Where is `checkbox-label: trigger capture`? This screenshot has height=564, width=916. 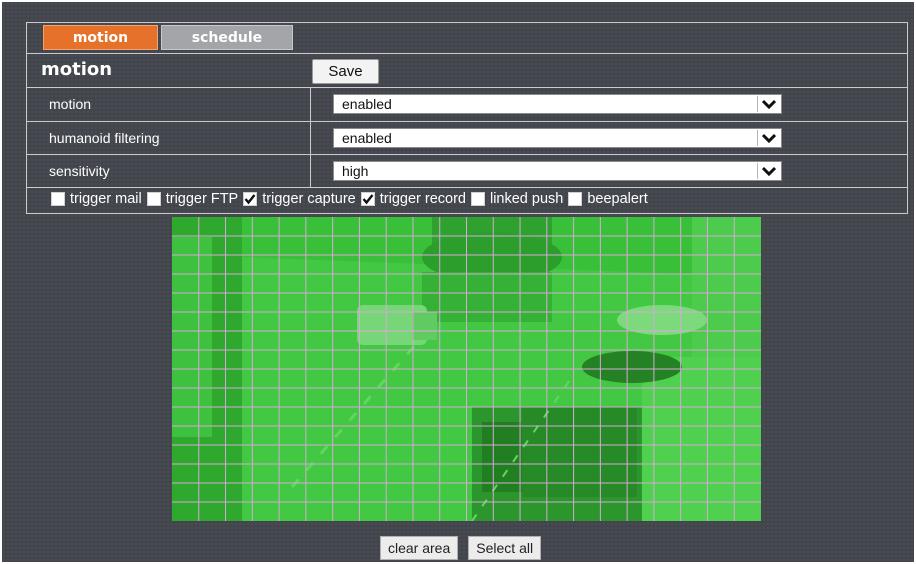
checkbox-label: trigger capture is located at coordinates (309, 199).